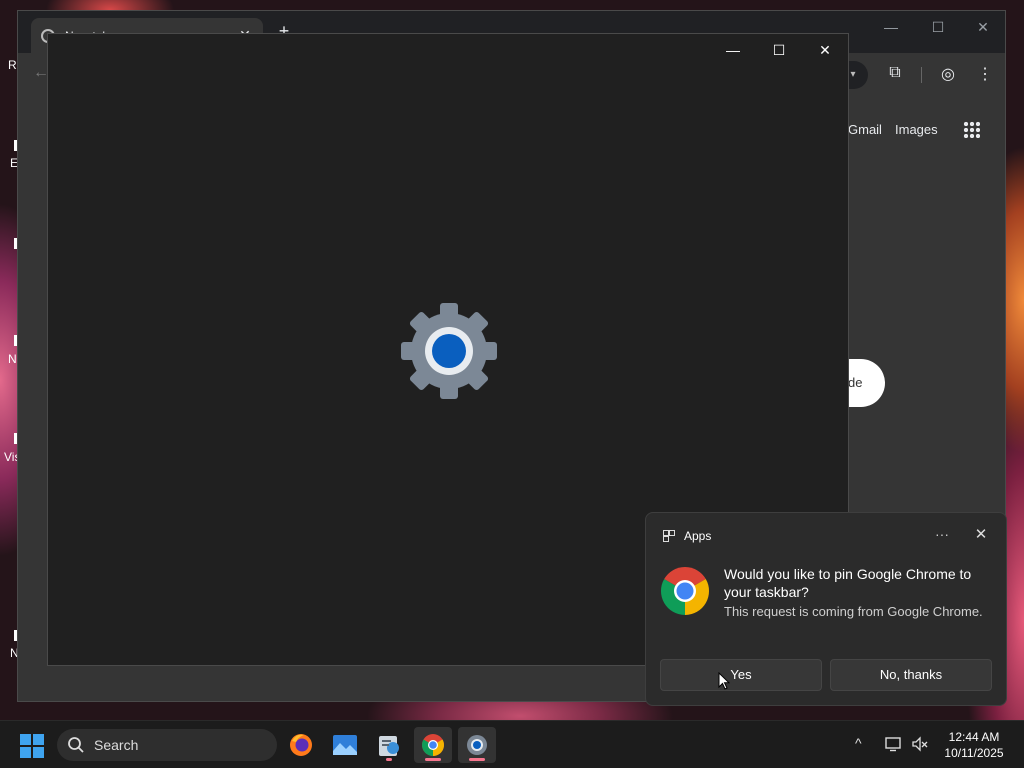  I want to click on running-indicator, so click(389, 759).